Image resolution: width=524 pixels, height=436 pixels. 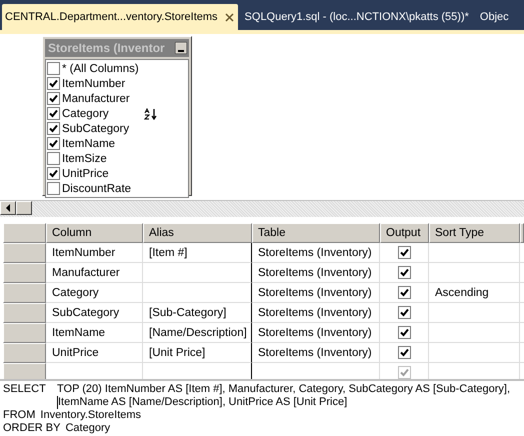 What do you see at coordinates (94, 353) in the screenshot?
I see `table-cell: UnitPrice` at bounding box center [94, 353].